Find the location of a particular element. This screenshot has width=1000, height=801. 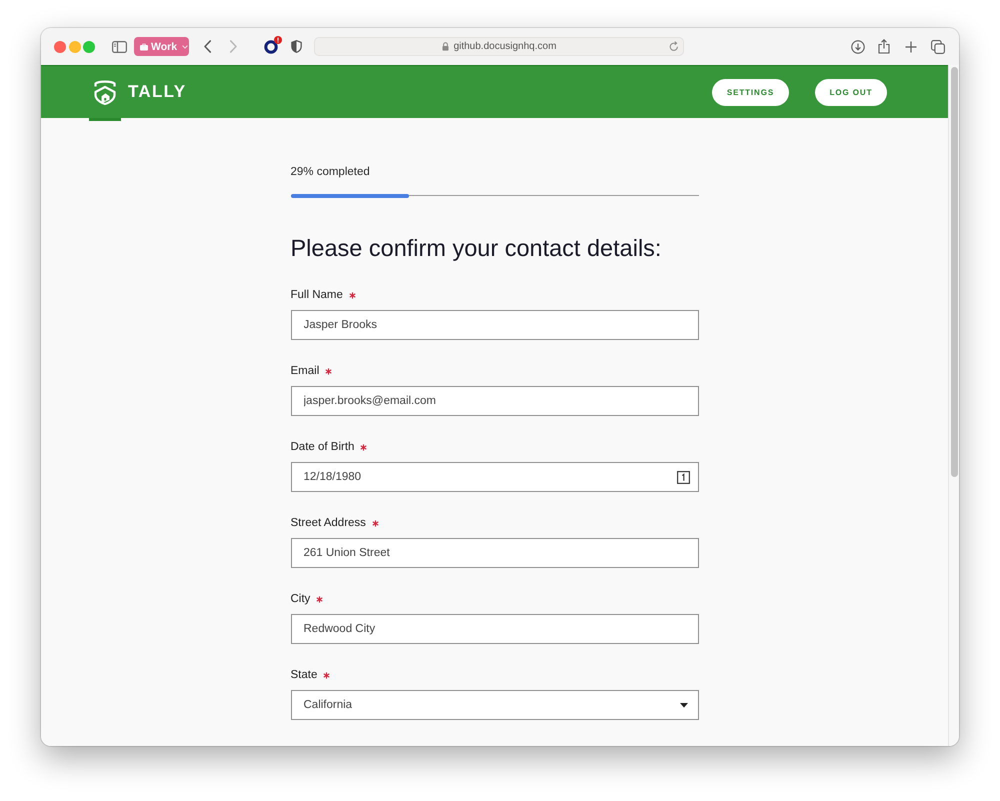

progress-label: 29% completed is located at coordinates (330, 172).